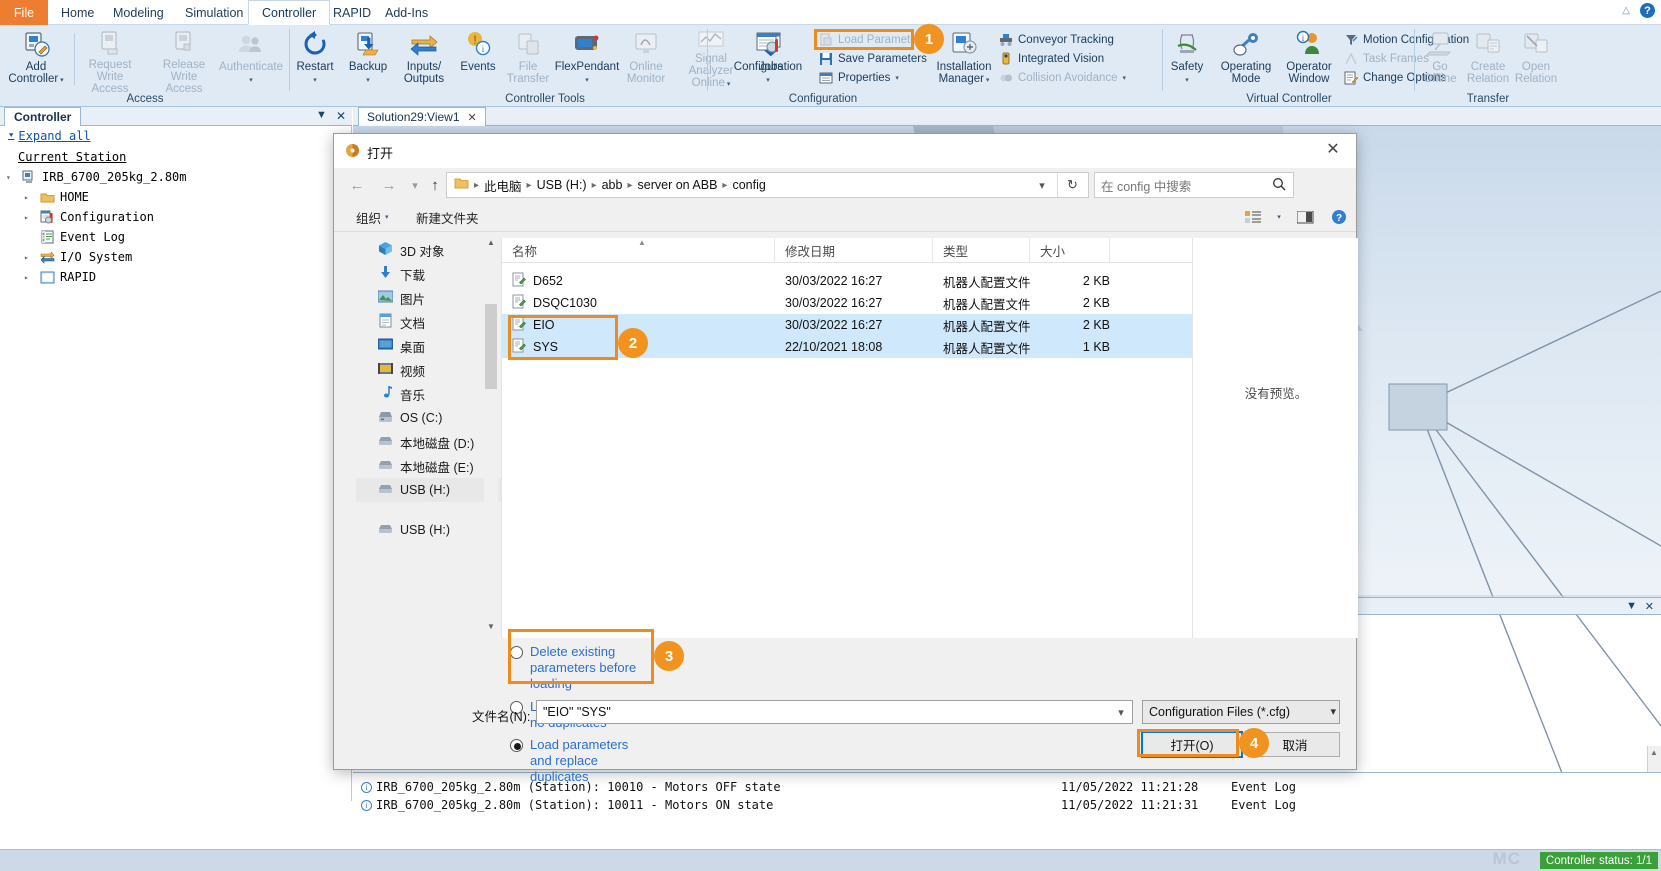 This screenshot has height=871, width=1661. Describe the element at coordinates (428, 530) in the screenshot. I see `nav-item-usb-h: USB (H:)` at that location.